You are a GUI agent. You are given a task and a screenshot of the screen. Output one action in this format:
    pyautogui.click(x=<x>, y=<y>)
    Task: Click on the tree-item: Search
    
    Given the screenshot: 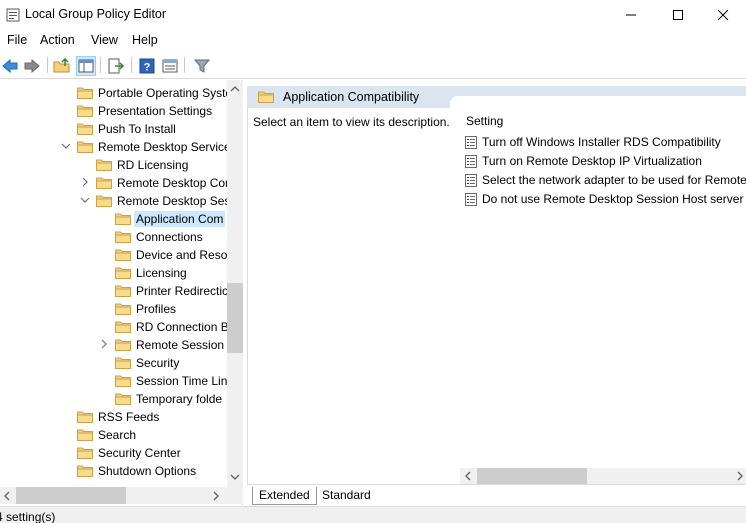 What is the action you would take?
    pyautogui.click(x=113, y=435)
    